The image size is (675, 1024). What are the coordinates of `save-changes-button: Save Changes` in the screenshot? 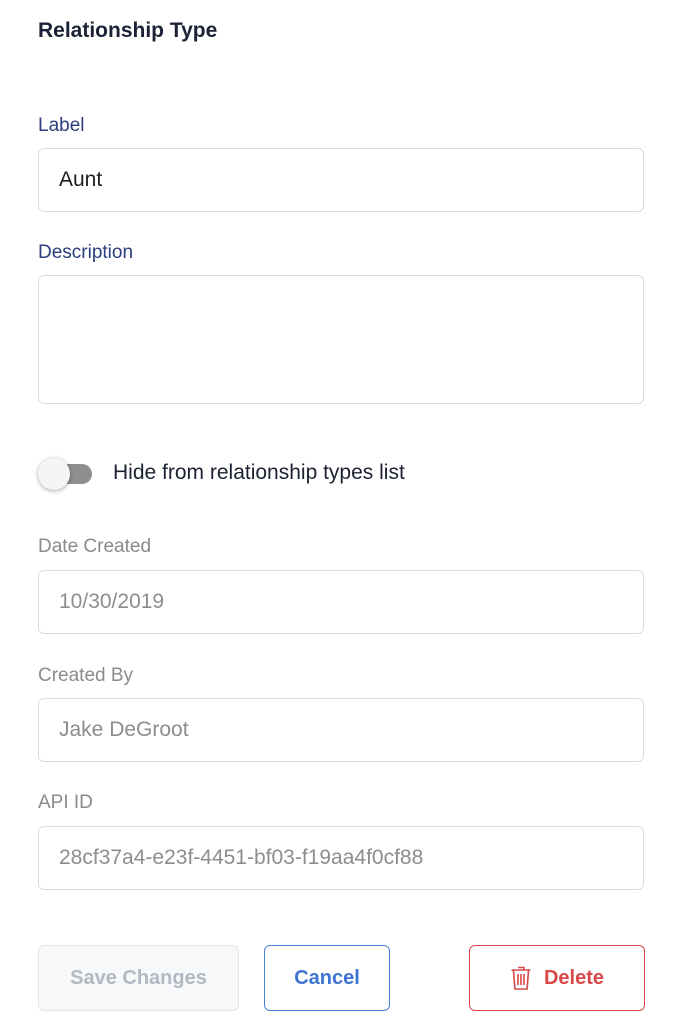 It's located at (138, 978).